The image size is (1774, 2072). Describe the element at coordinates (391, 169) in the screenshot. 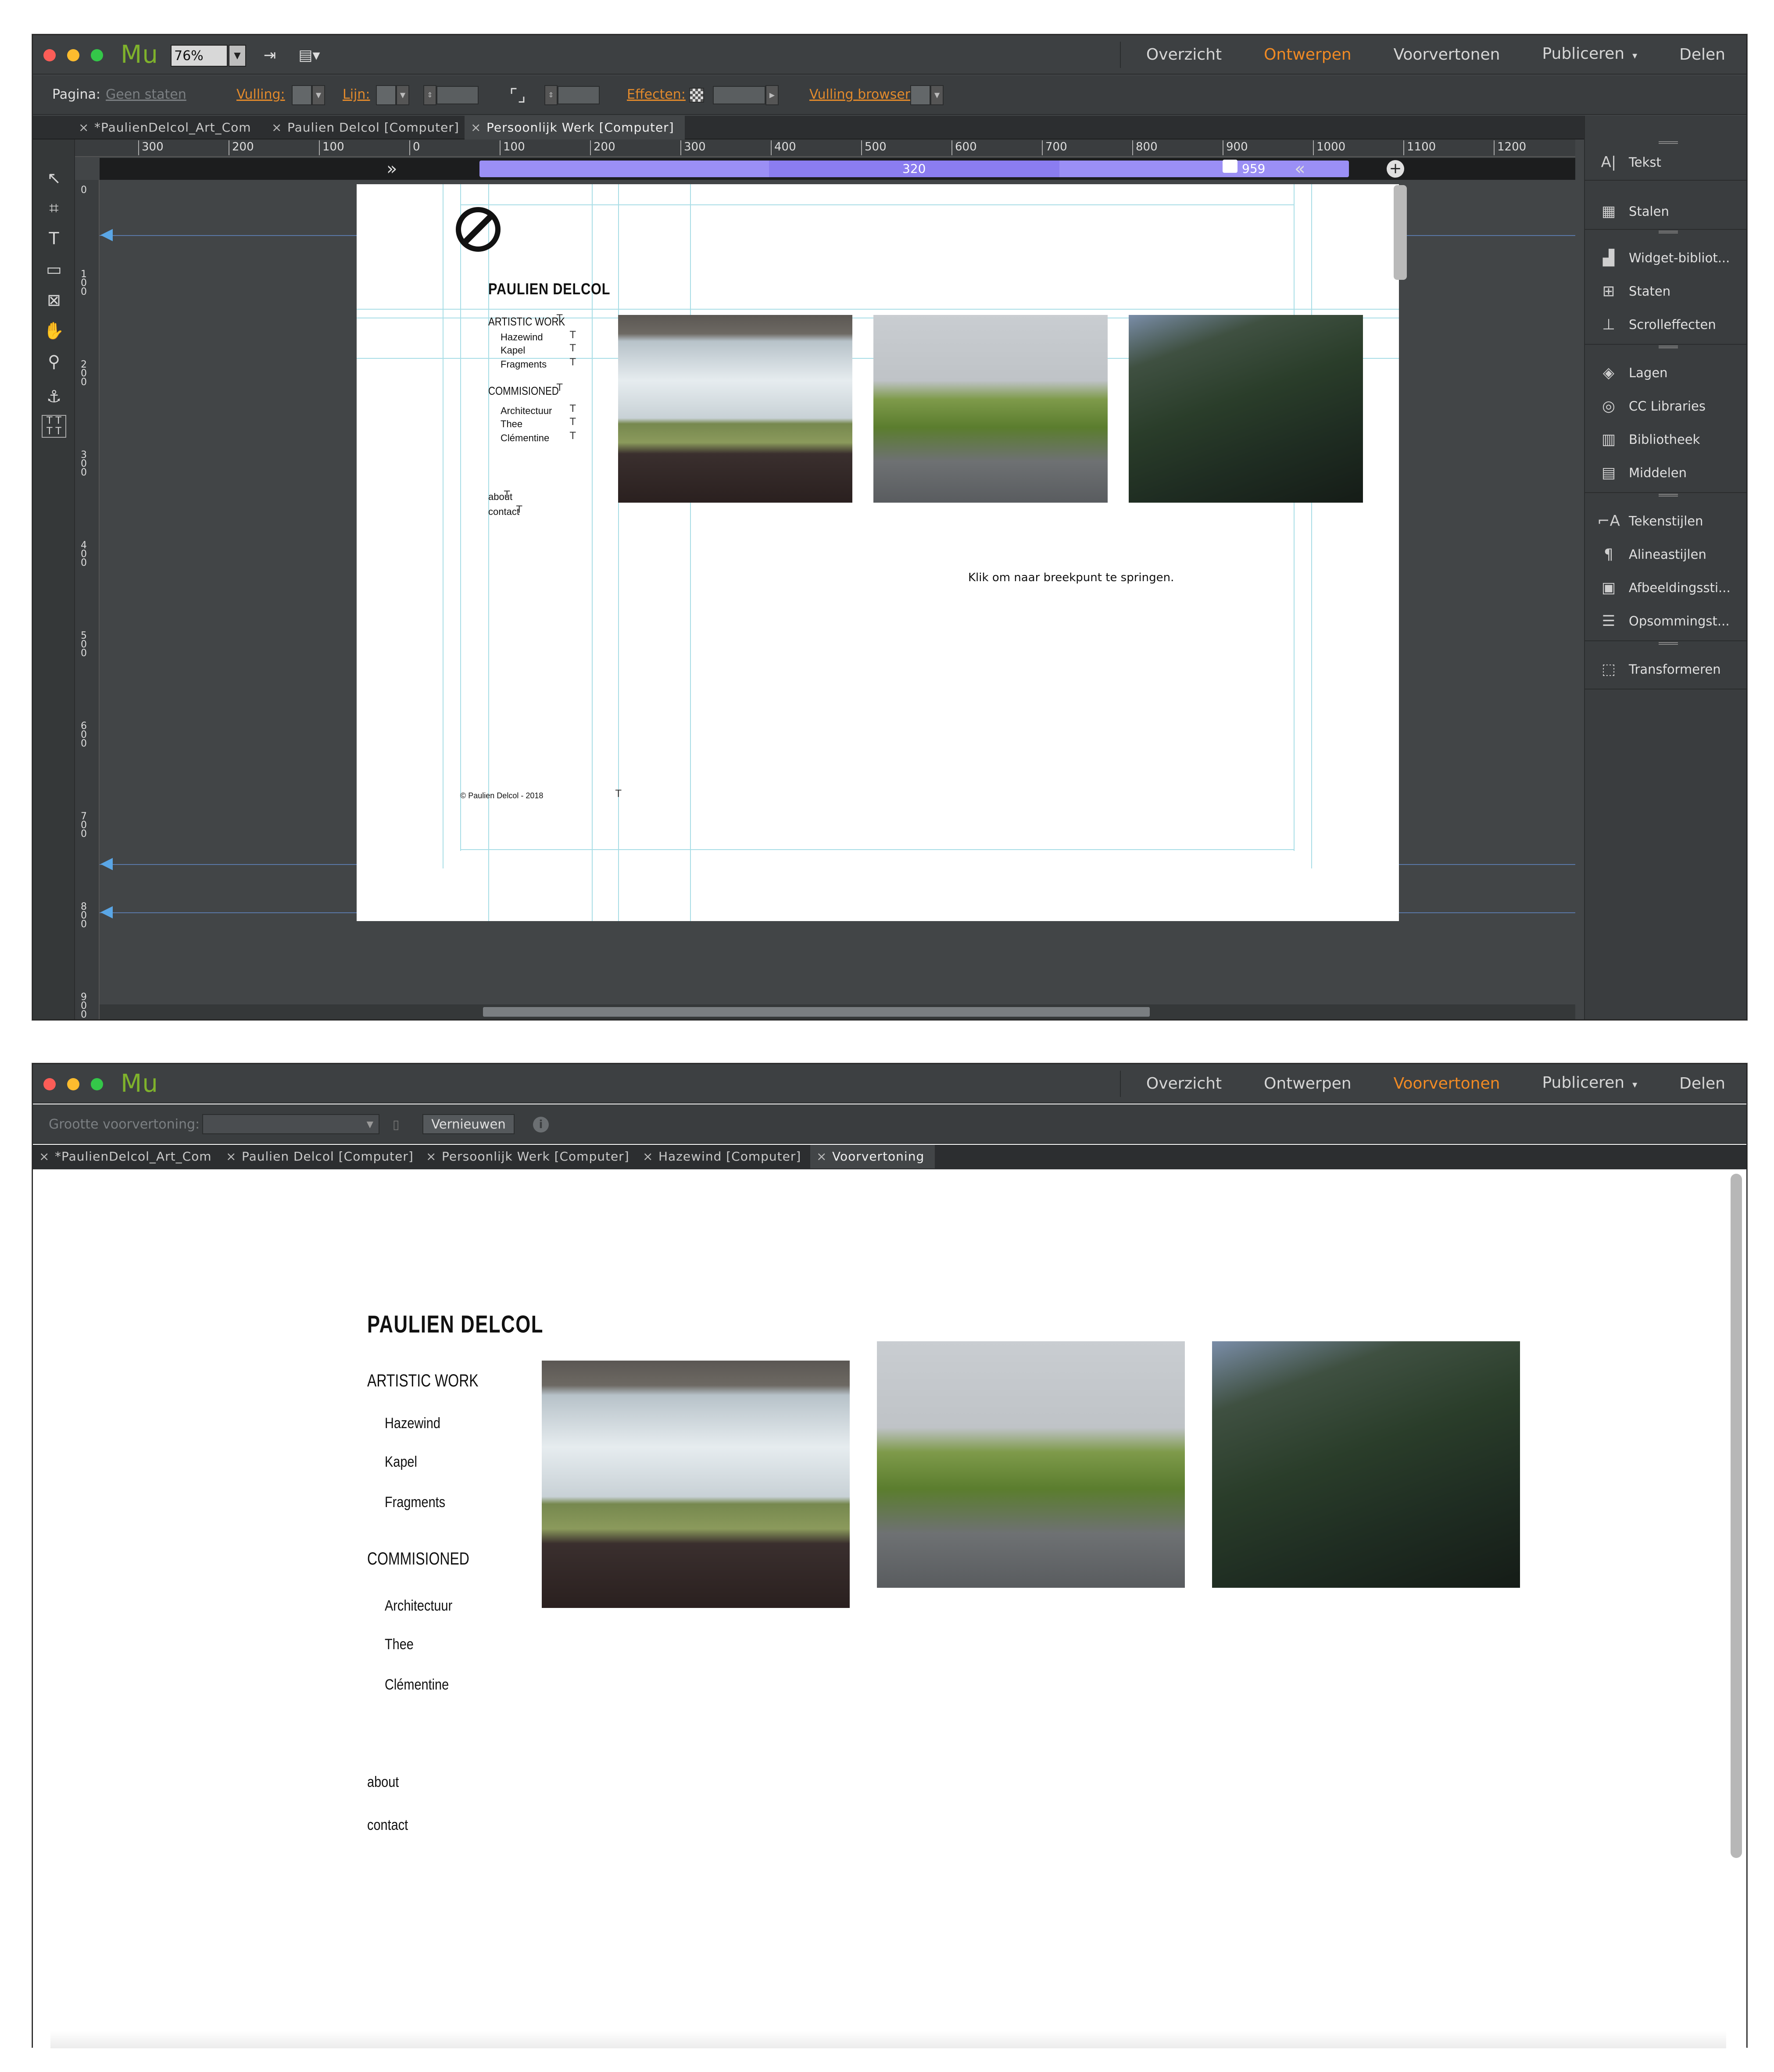

I see `breakpoint-expand-icon: »` at that location.